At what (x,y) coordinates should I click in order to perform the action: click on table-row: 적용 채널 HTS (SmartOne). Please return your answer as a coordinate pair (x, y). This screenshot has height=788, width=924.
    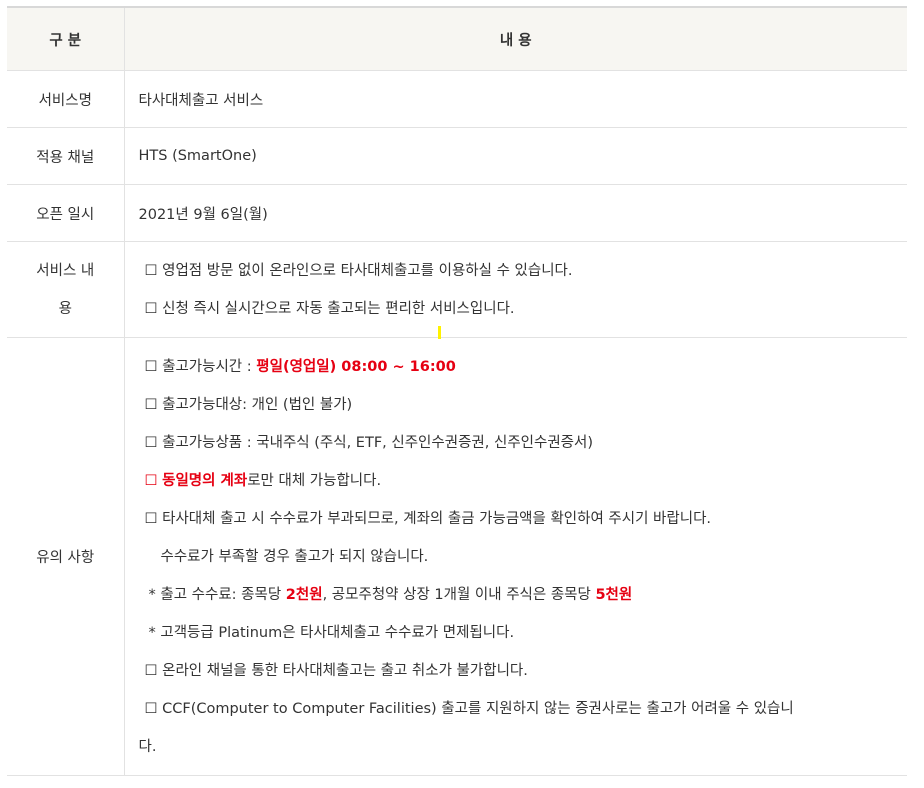
    Looking at the image, I should click on (457, 156).